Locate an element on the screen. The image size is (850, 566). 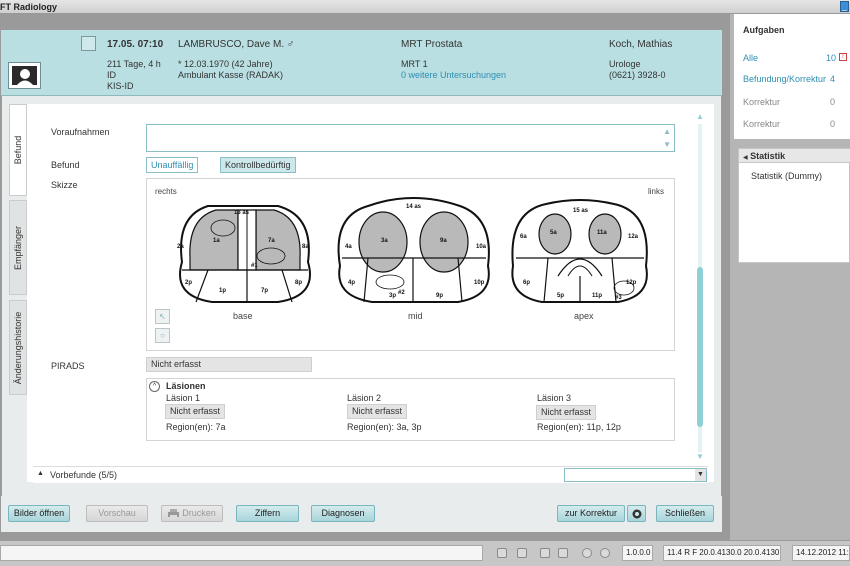
minimize-button: _ is located at coordinates (844, 6).